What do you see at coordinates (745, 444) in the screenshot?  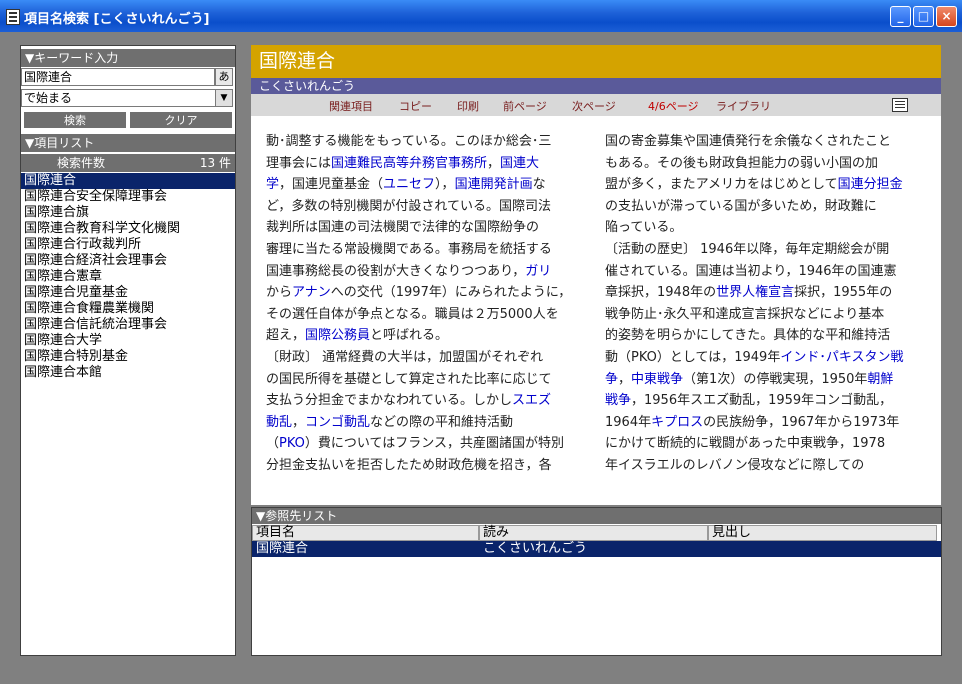 I see `article-text: にかけて断続的に戦闘があった中東戦争，1978` at bounding box center [745, 444].